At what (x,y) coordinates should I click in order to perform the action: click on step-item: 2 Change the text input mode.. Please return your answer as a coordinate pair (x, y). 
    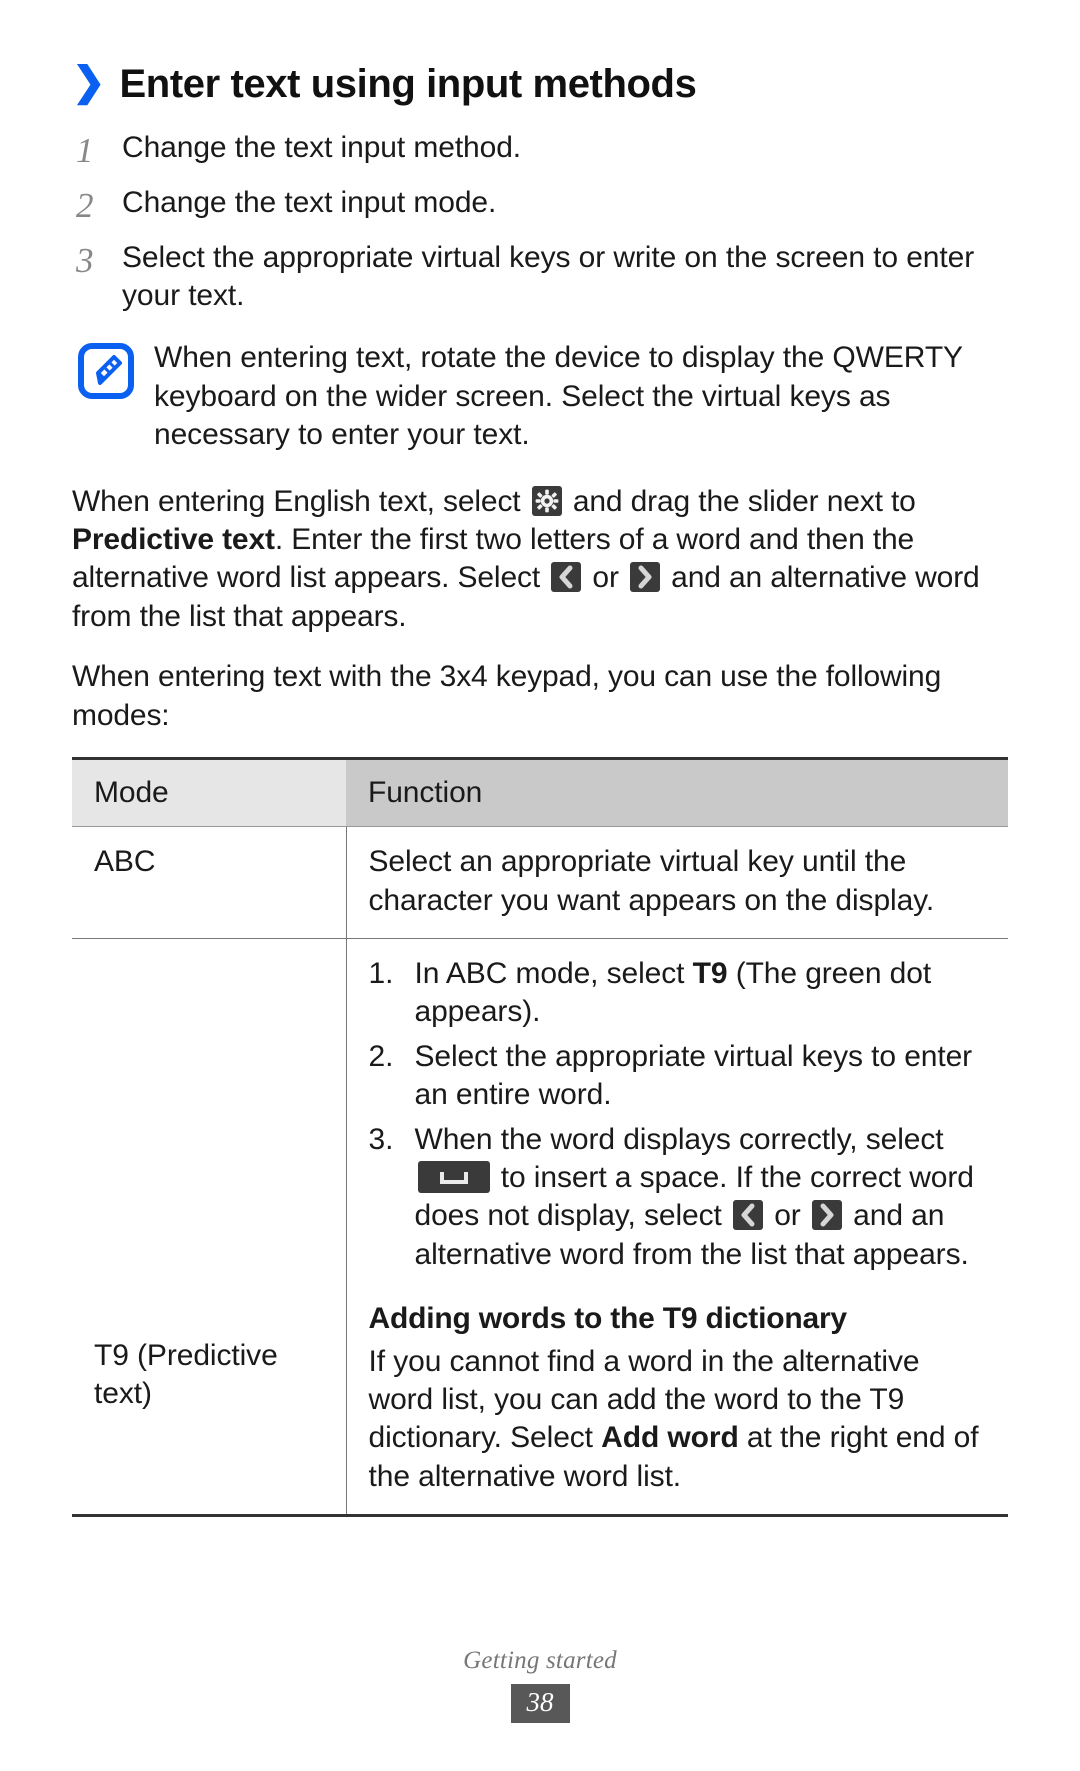
    Looking at the image, I should click on (540, 206).